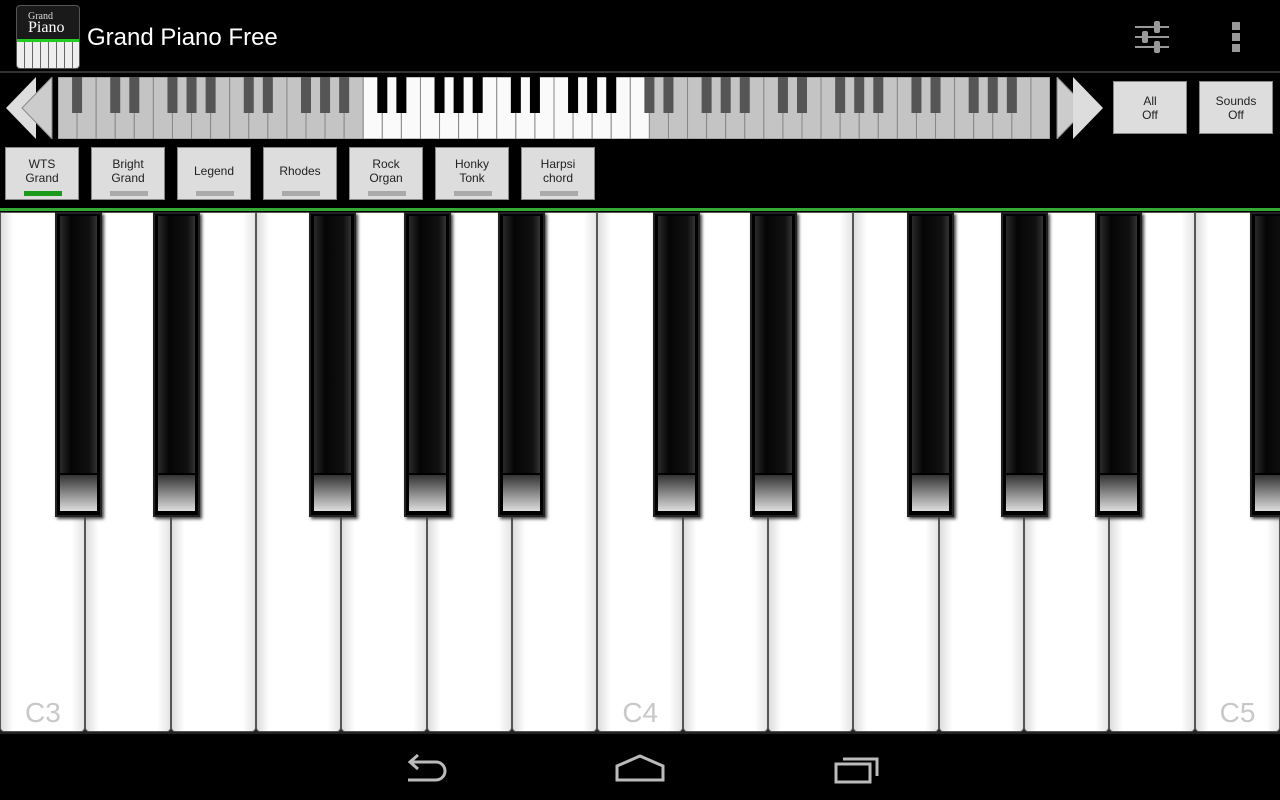  Describe the element at coordinates (1150, 107) in the screenshot. I see `all-off-button: All Off` at that location.